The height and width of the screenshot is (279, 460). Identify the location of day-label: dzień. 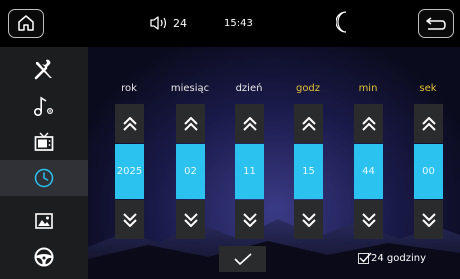
(249, 88).